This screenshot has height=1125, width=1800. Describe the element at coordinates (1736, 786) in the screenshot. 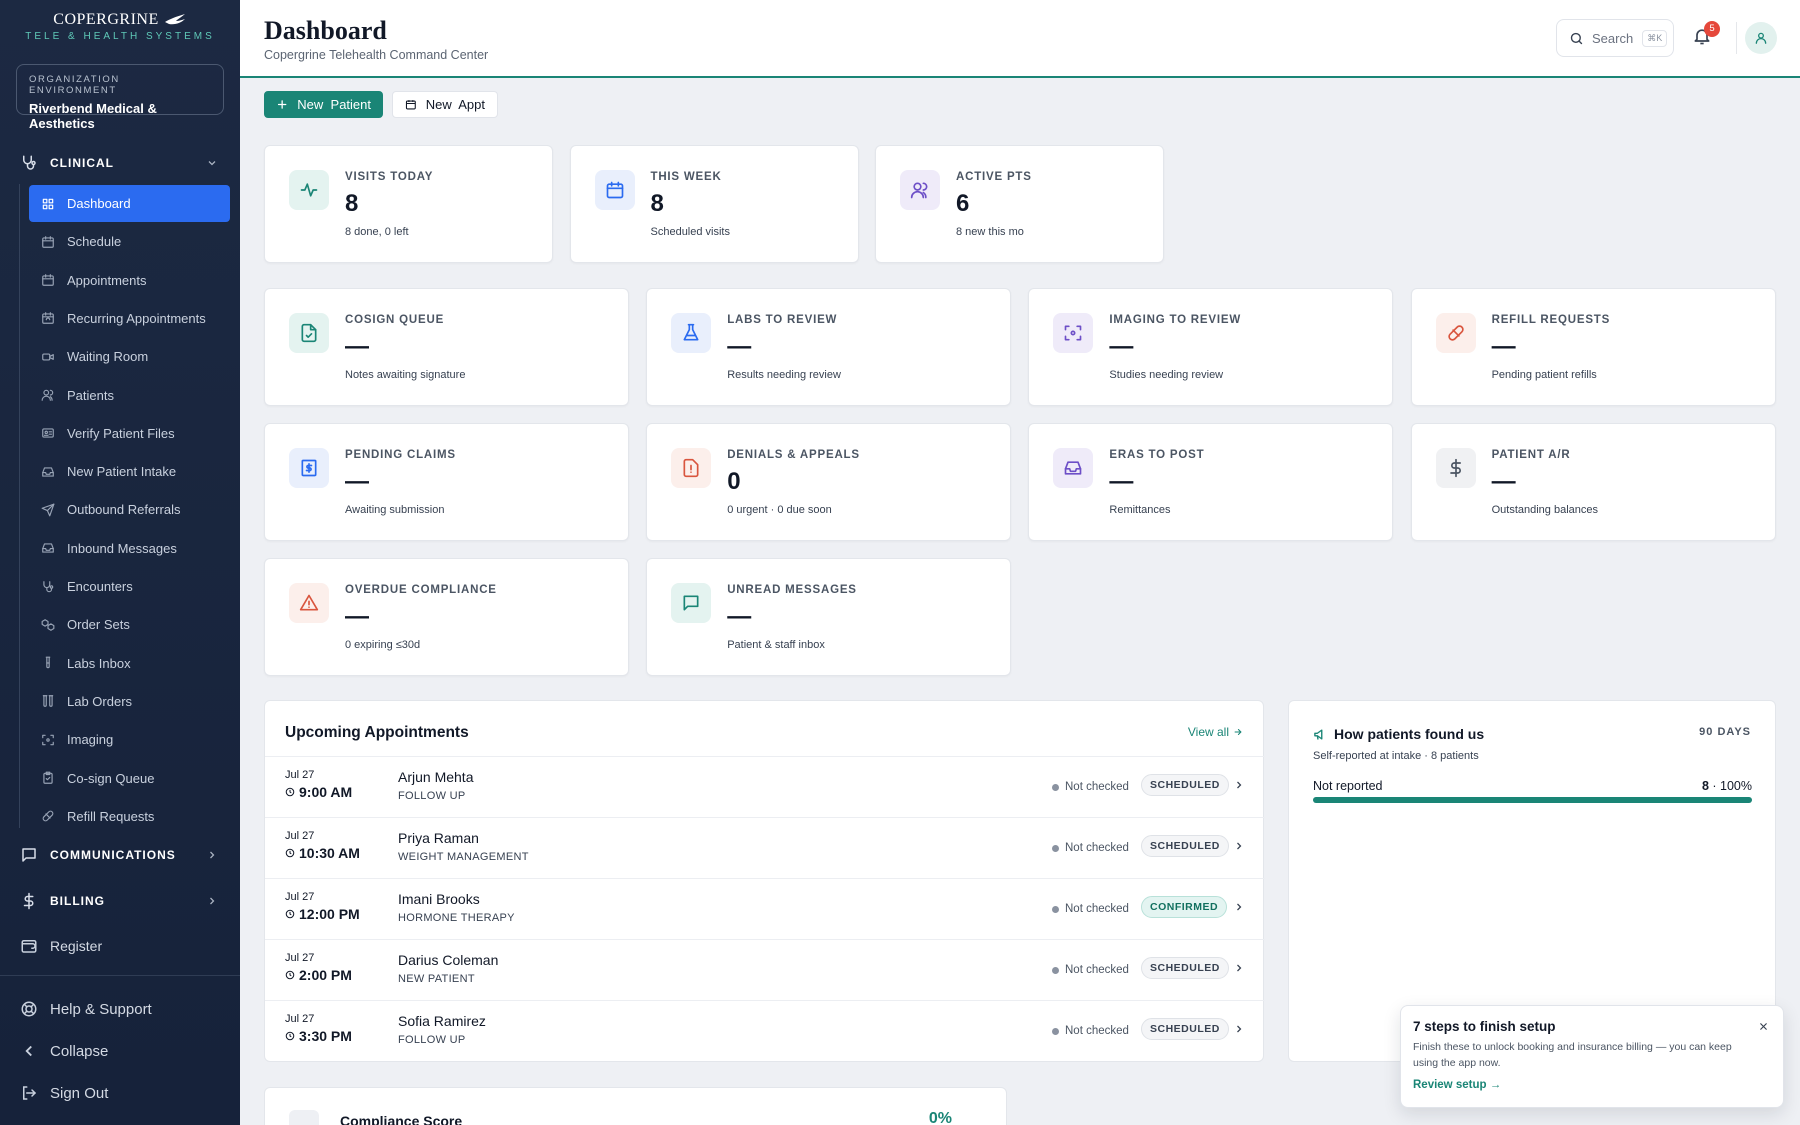

I see `source-percent: 100%` at that location.